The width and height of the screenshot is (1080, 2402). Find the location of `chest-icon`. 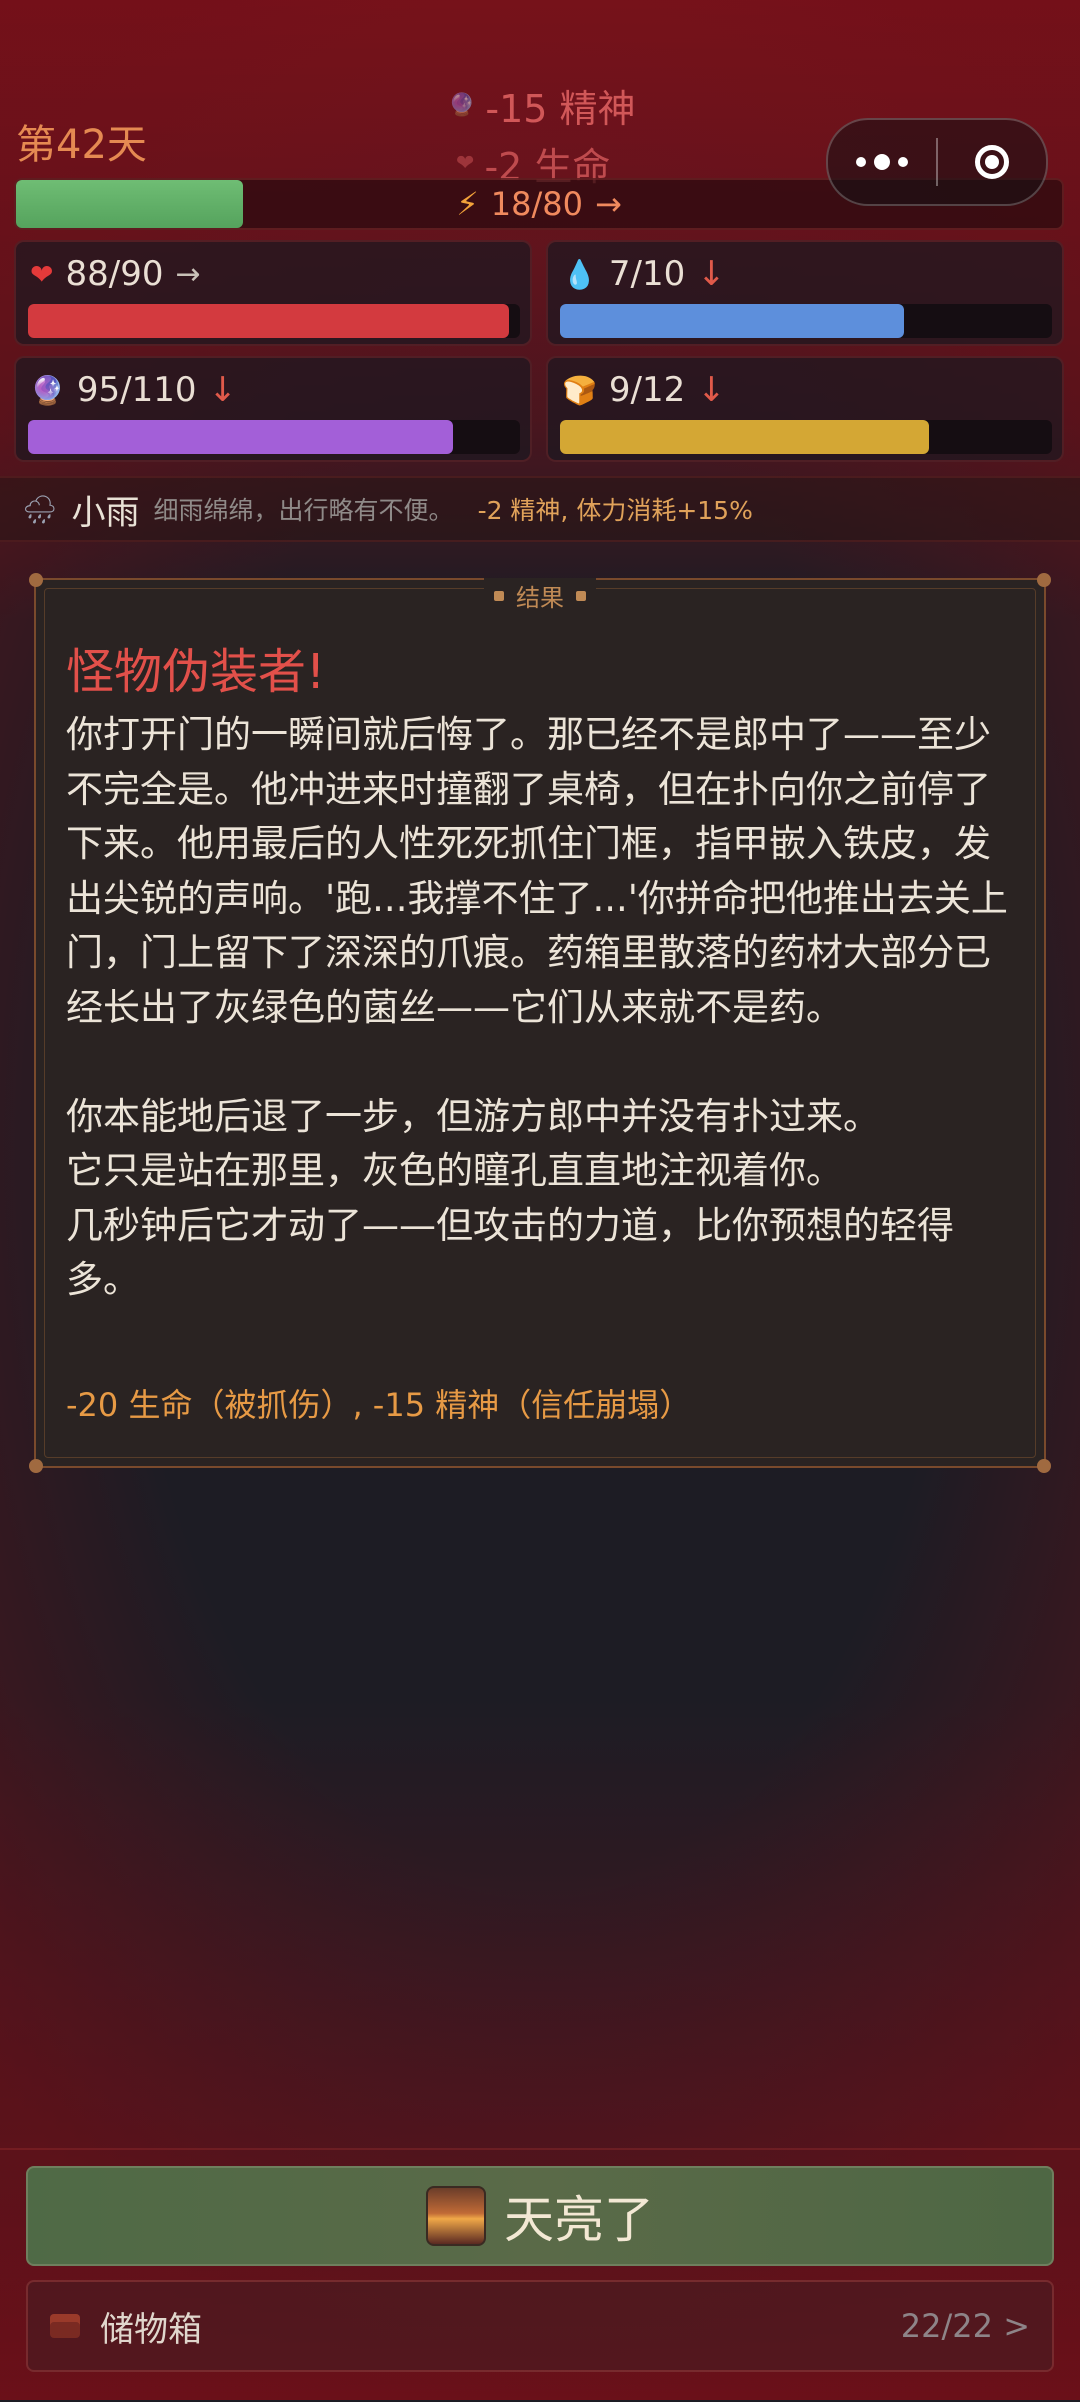

chest-icon is located at coordinates (65, 2326).